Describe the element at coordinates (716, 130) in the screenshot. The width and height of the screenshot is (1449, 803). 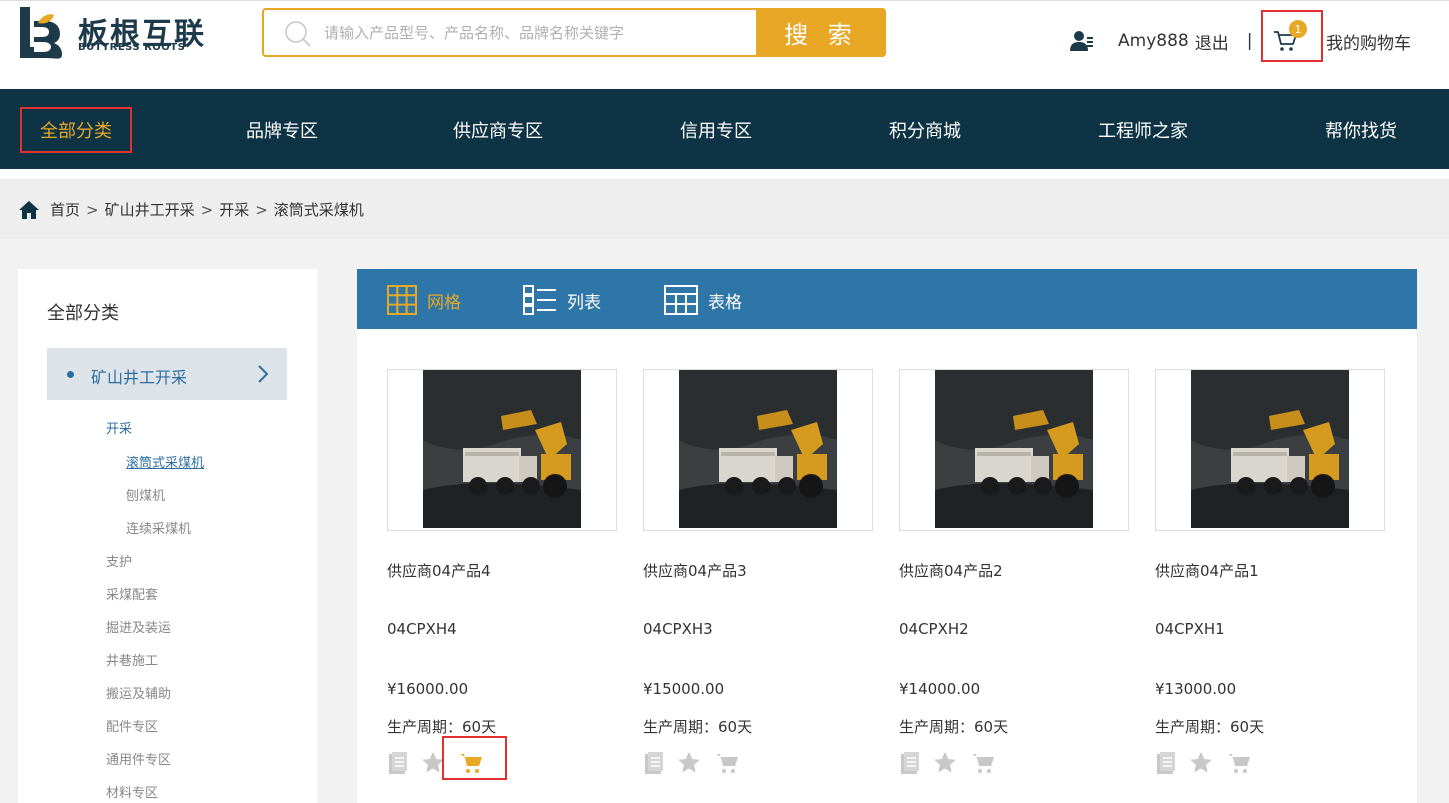
I see `nav-item-credit: 信用专区` at that location.